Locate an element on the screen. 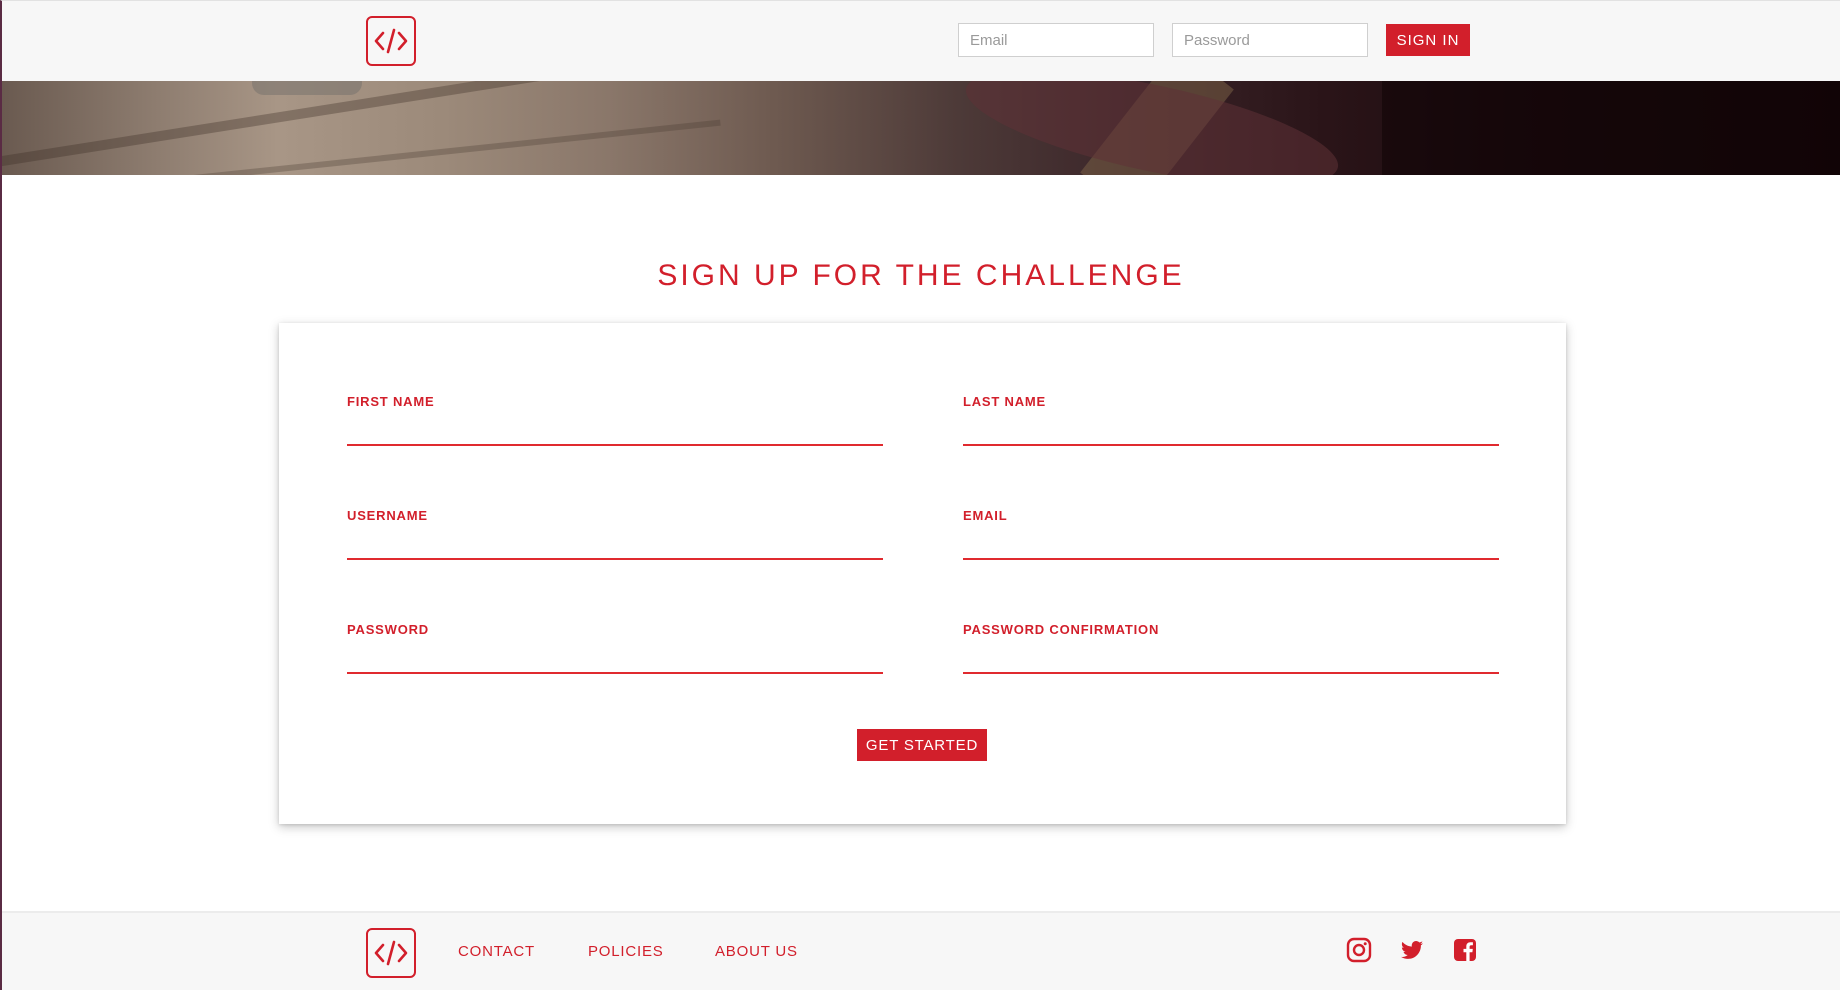  username-label: USERNAME is located at coordinates (387, 515).